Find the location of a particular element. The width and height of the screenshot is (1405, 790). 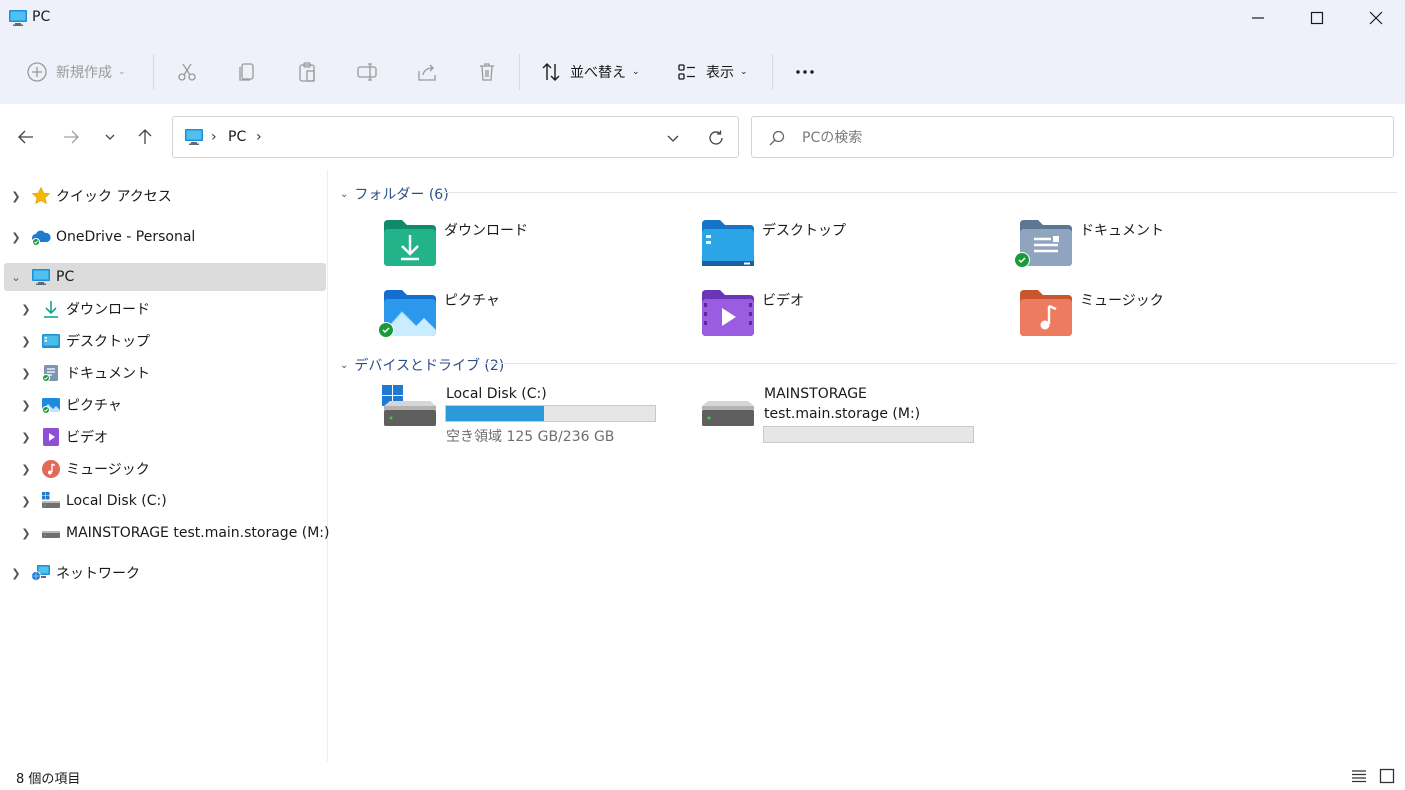

folder-tile-videos: ビデオ is located at coordinates (845, 318).